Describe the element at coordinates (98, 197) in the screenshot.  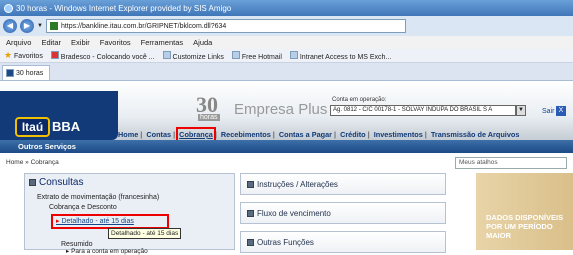
I see `extrato-label: Extrato de movimentação (francesinha)` at that location.